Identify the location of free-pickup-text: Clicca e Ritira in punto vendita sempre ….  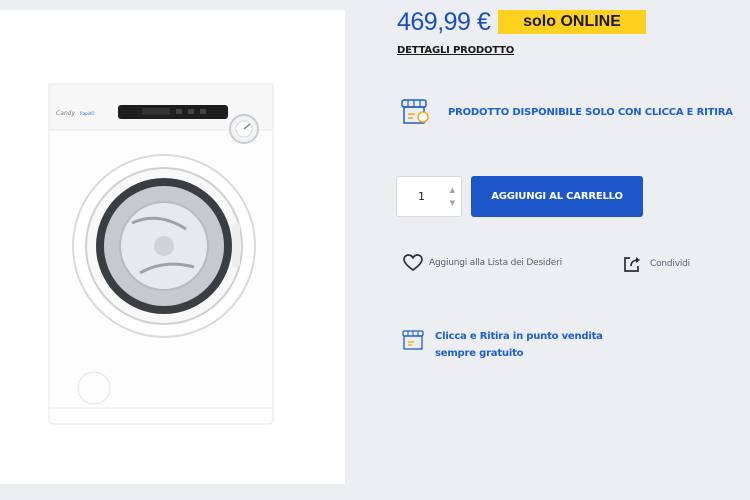
(545, 345).